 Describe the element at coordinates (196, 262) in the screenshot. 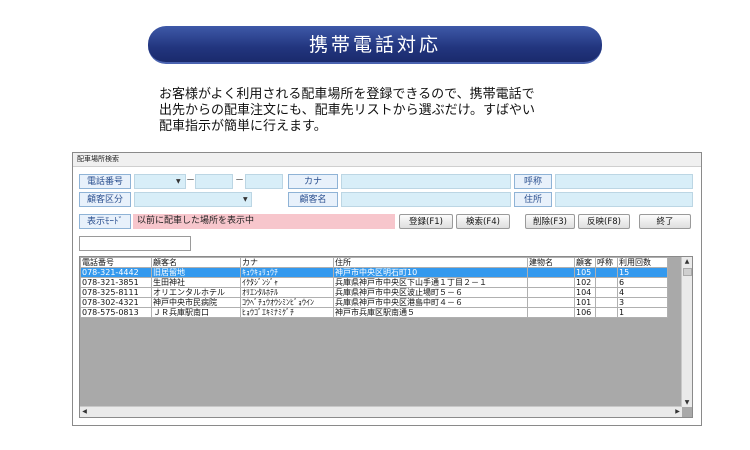

I see `column-header: 顧客名` at that location.